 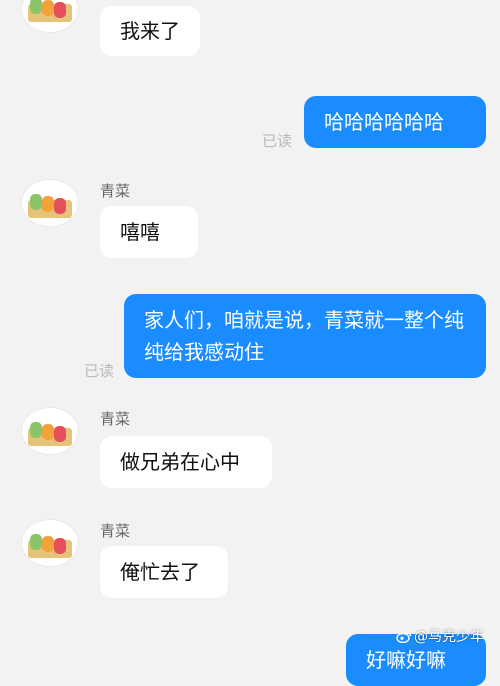 I want to click on message-text: 俺忙去了, so click(x=160, y=572).